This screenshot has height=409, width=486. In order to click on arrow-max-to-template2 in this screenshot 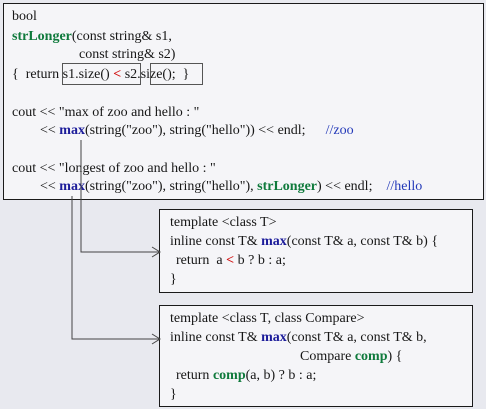, I will do `click(115, 268)`.